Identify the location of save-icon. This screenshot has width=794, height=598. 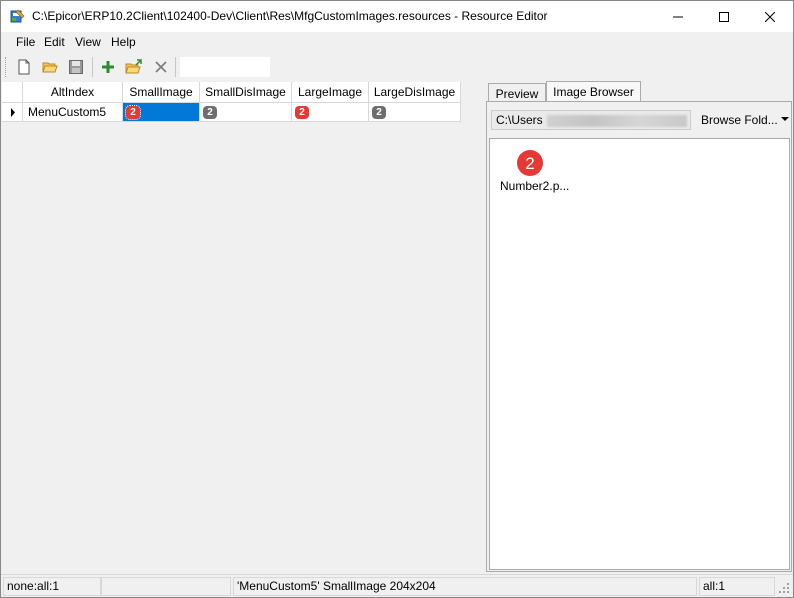
(76, 67).